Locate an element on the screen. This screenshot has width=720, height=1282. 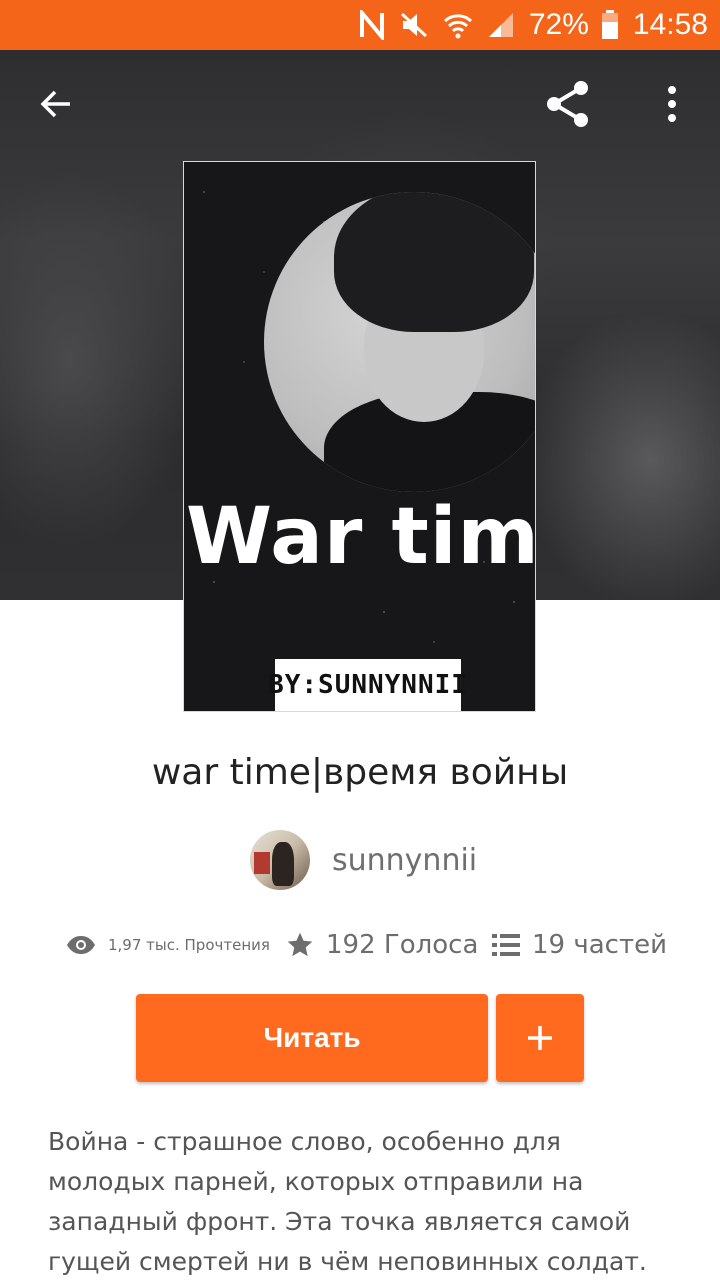
cover-byline: BY:SUNNYNNII is located at coordinates (367, 685).